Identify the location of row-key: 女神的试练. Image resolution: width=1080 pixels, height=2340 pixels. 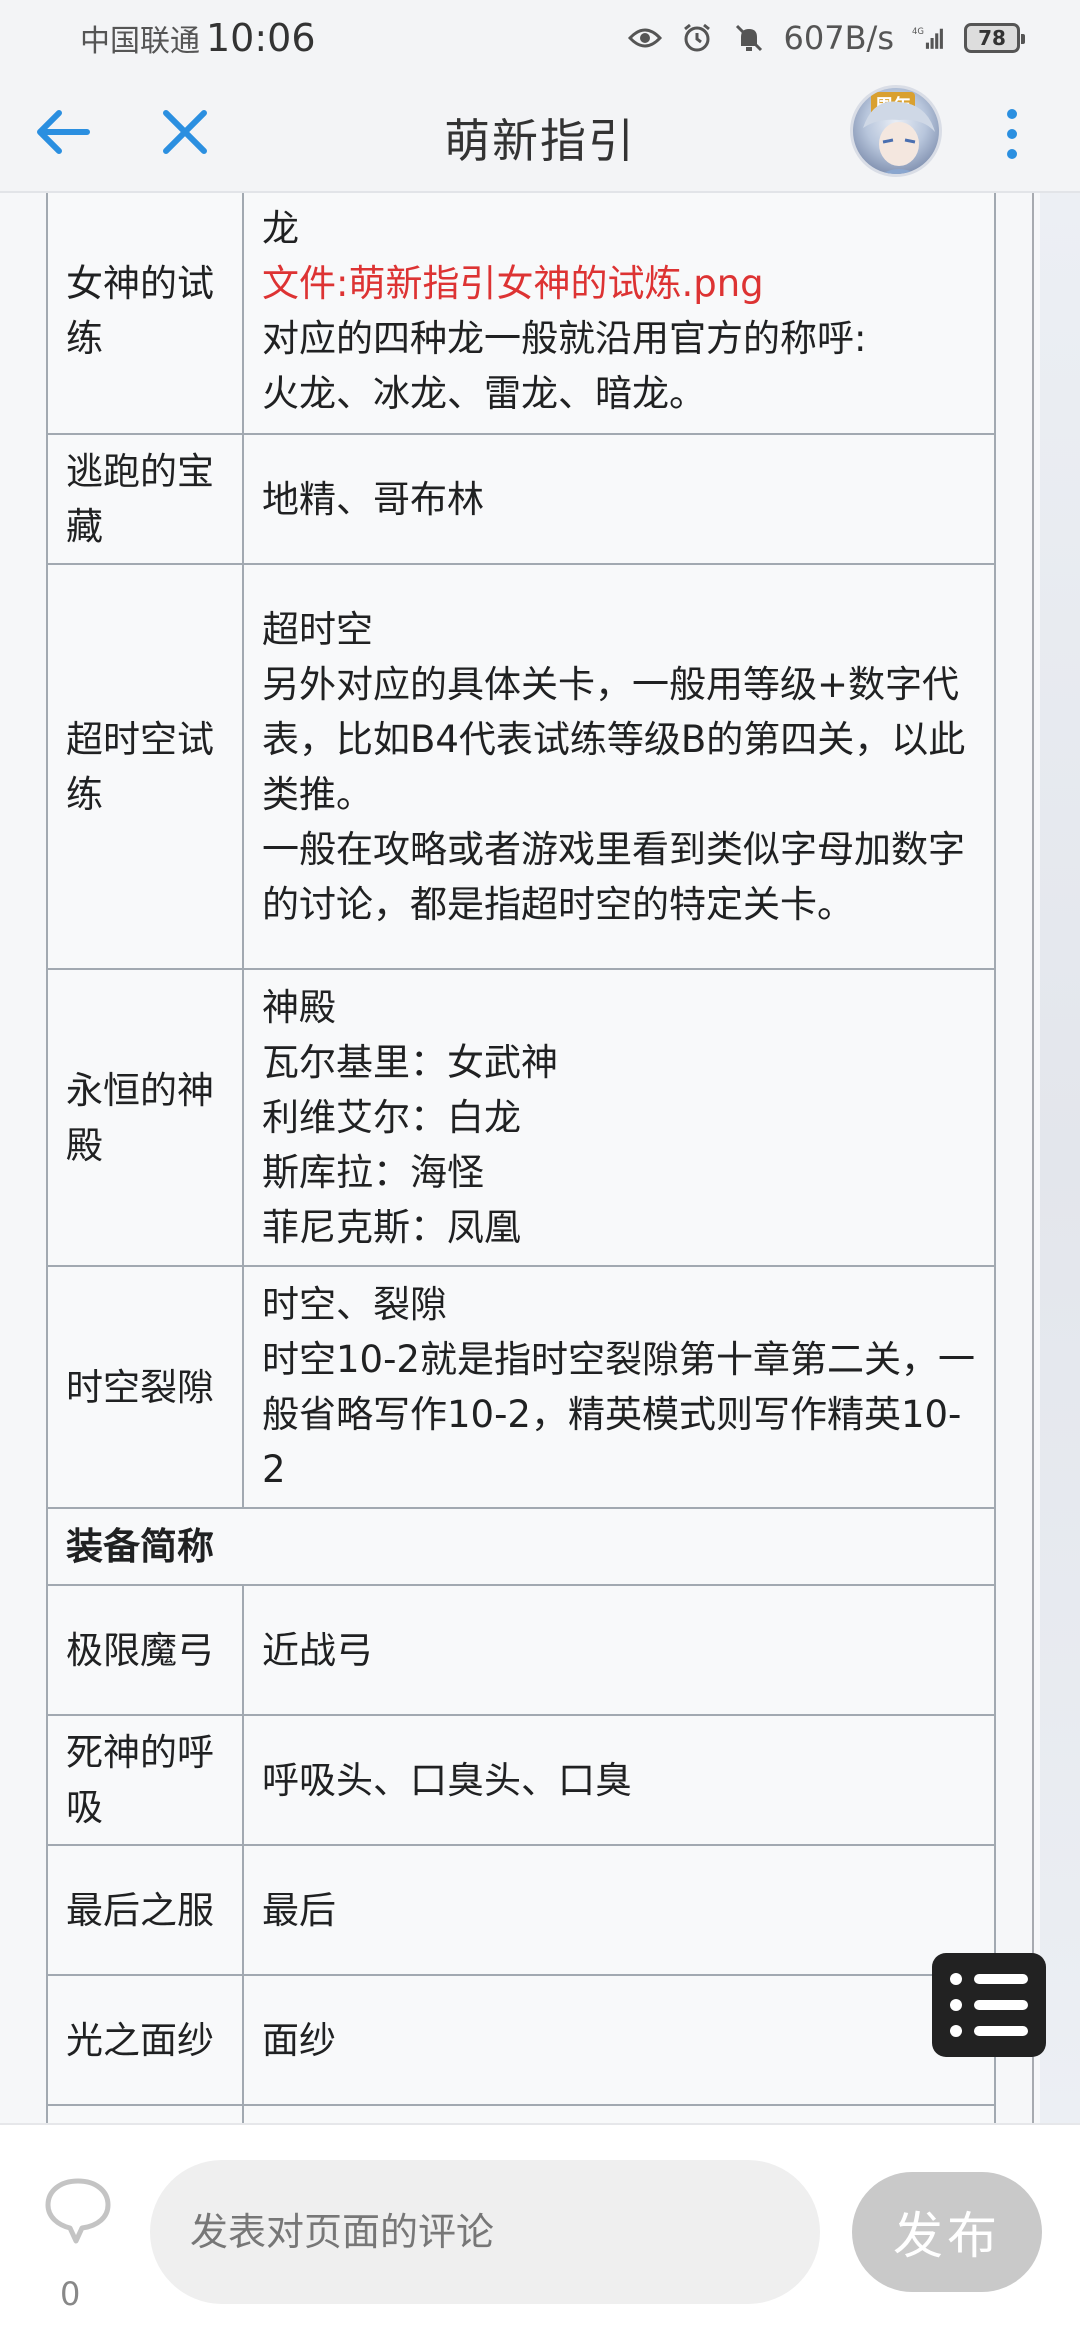
(145, 314).